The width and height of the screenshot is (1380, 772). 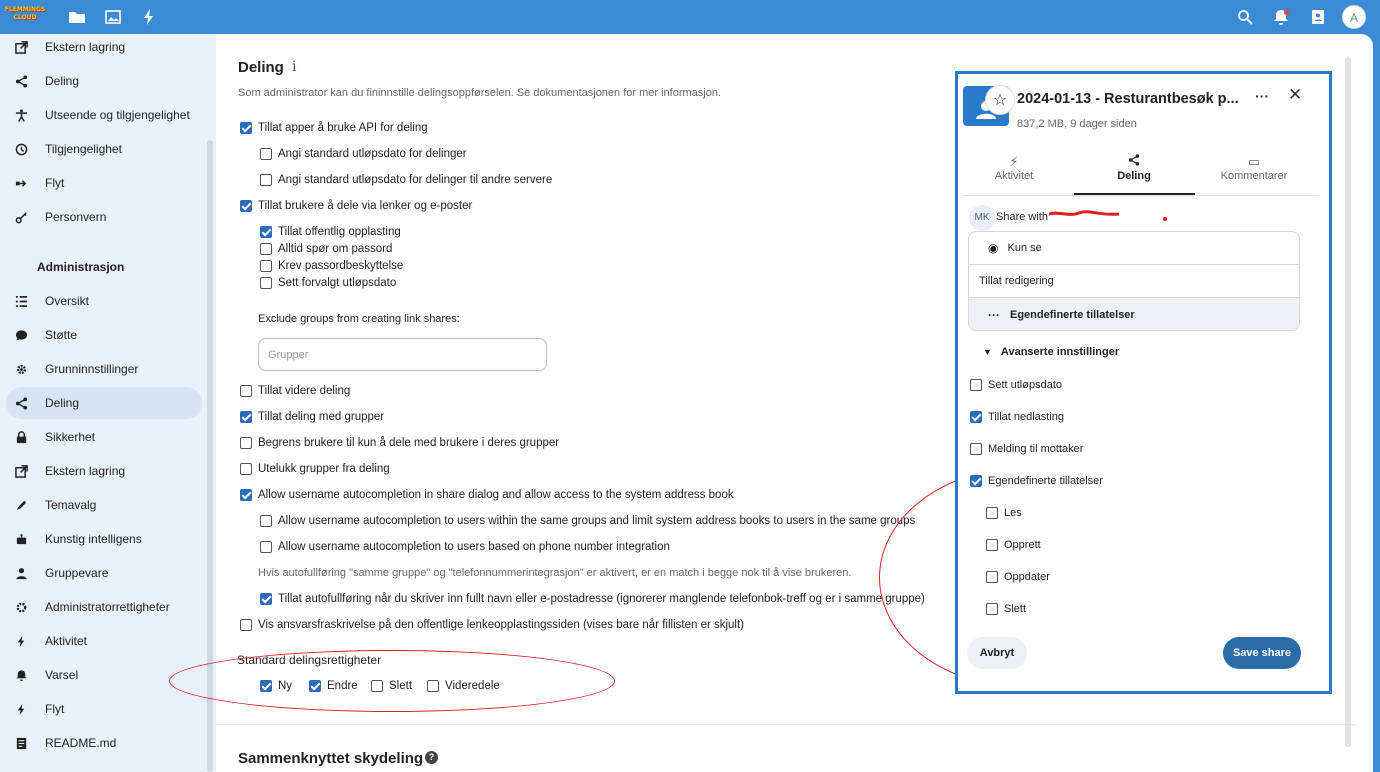 What do you see at coordinates (104, 115) in the screenshot?
I see `sidebar-item-utseende: Utseende og tilgjengelighet` at bounding box center [104, 115].